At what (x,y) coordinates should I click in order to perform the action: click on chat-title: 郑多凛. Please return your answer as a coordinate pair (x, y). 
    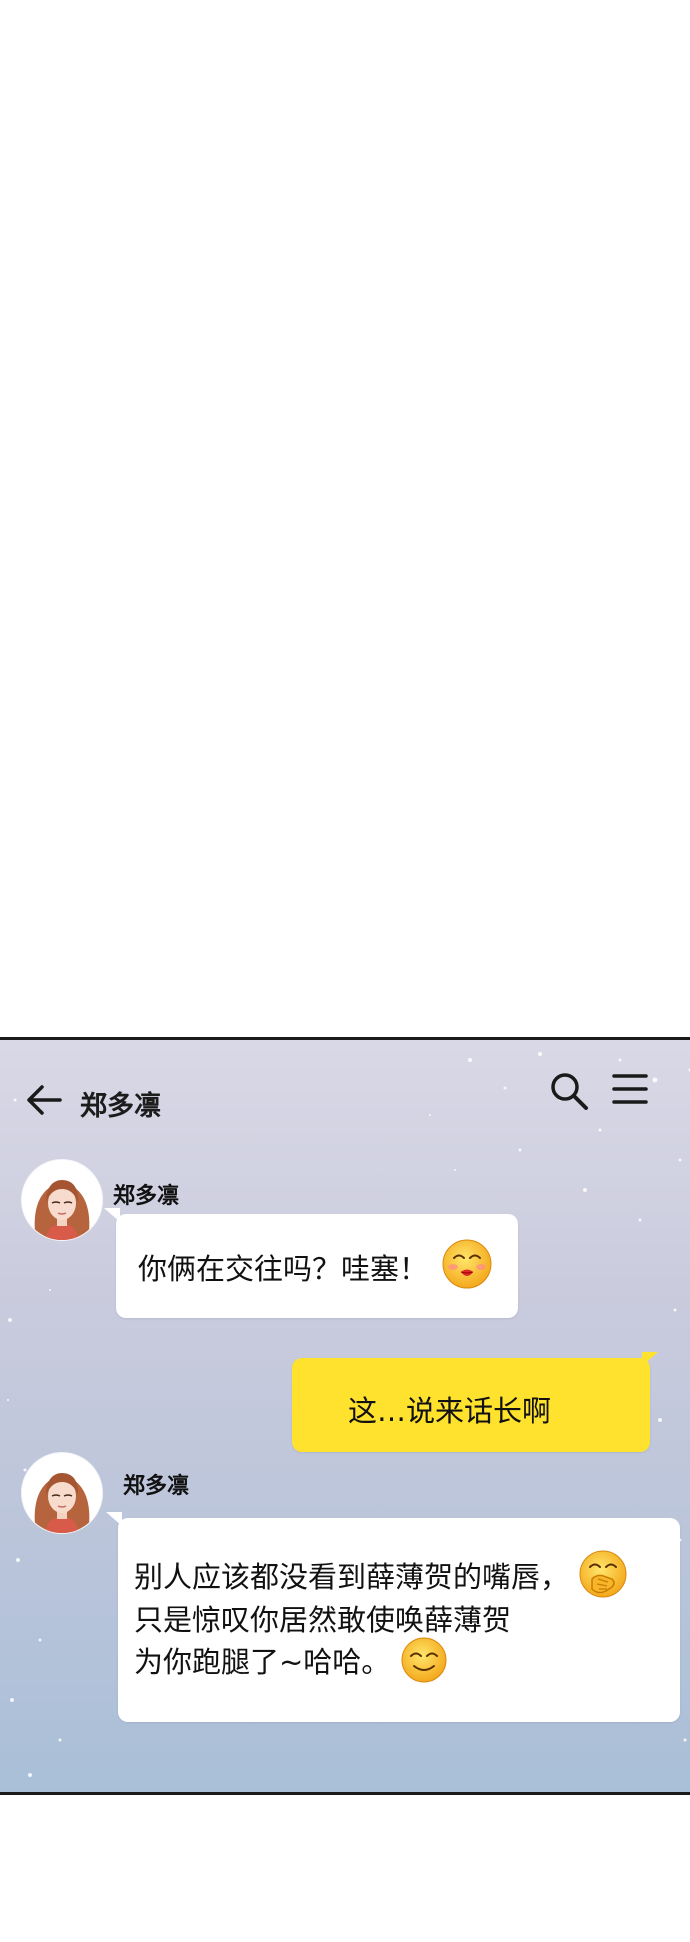
    Looking at the image, I should click on (120, 1106).